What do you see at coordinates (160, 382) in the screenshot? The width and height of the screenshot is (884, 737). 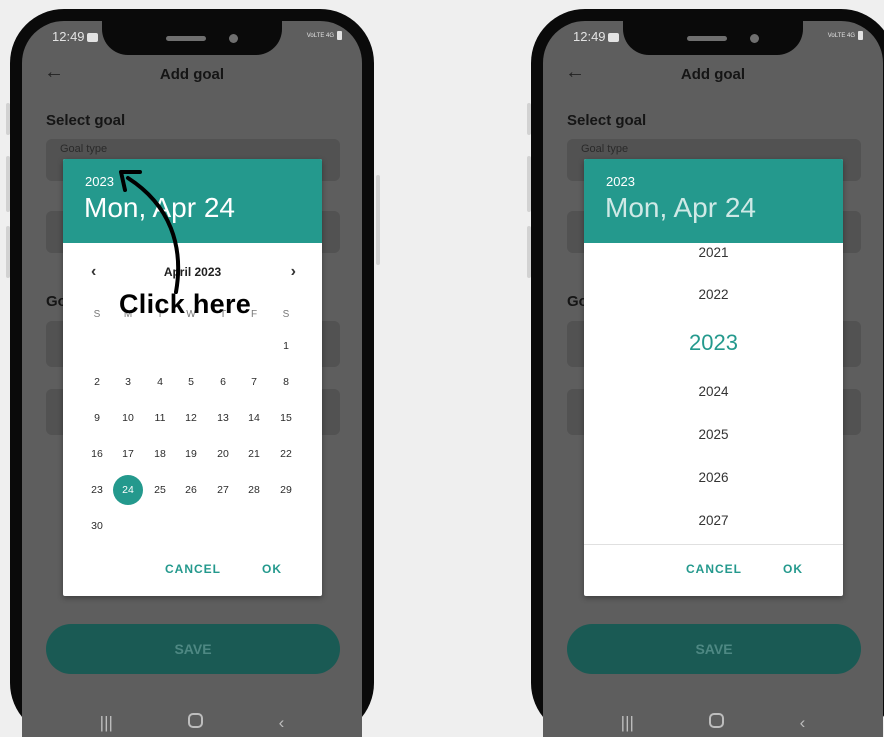 I see `calendar-day: 4` at bounding box center [160, 382].